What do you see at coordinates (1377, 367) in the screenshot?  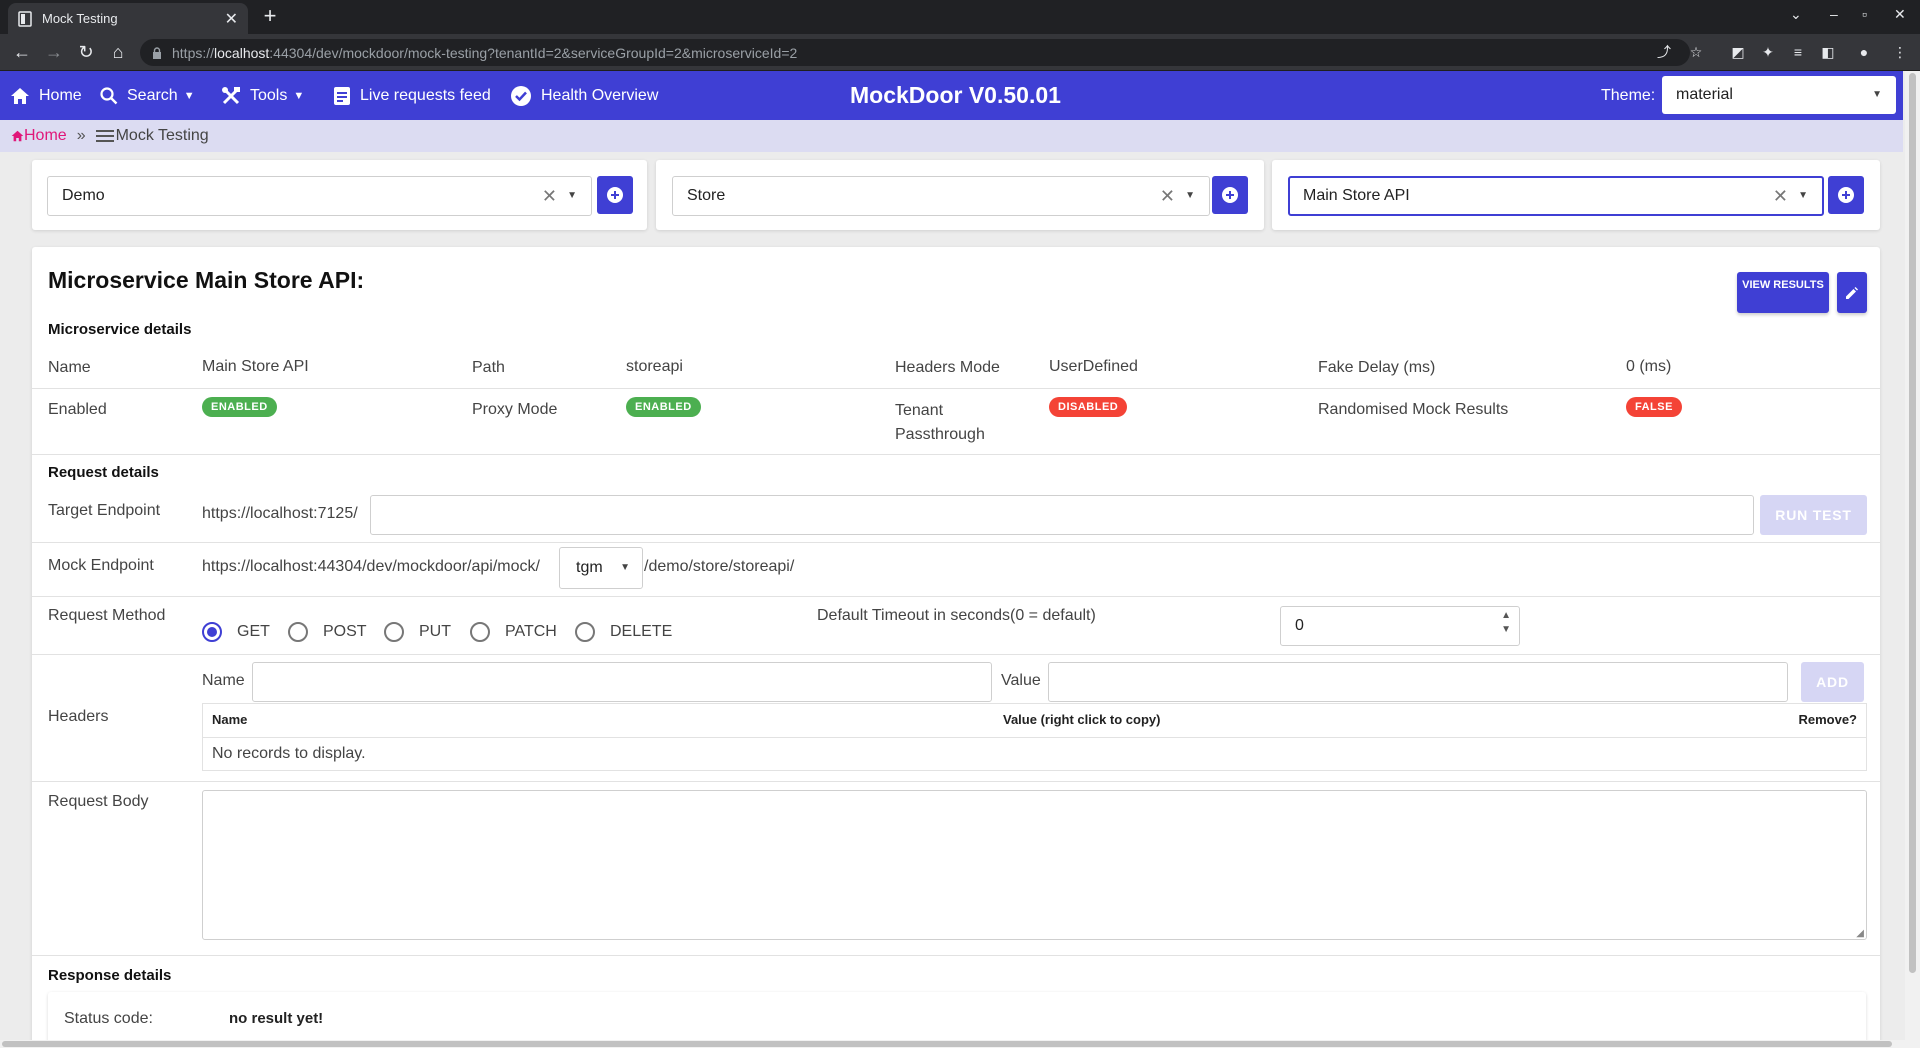 I see `fake-delay-label: Fake Delay (ms)` at bounding box center [1377, 367].